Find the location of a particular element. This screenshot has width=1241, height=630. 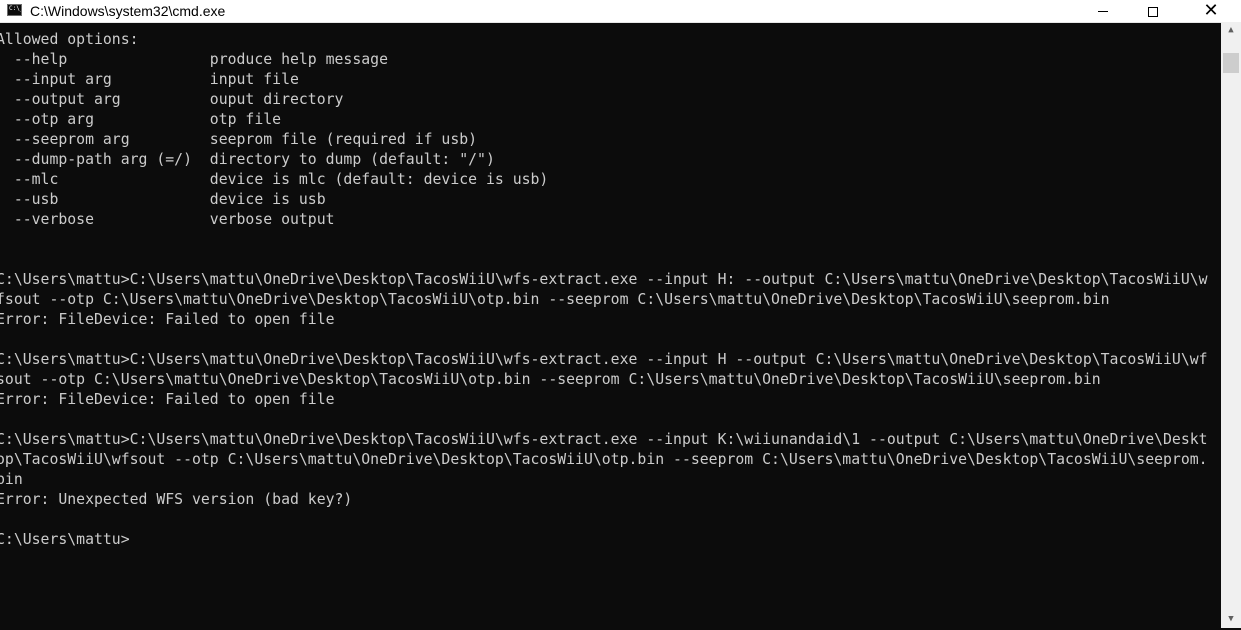

minimize-button is located at coordinates (1103, 11).